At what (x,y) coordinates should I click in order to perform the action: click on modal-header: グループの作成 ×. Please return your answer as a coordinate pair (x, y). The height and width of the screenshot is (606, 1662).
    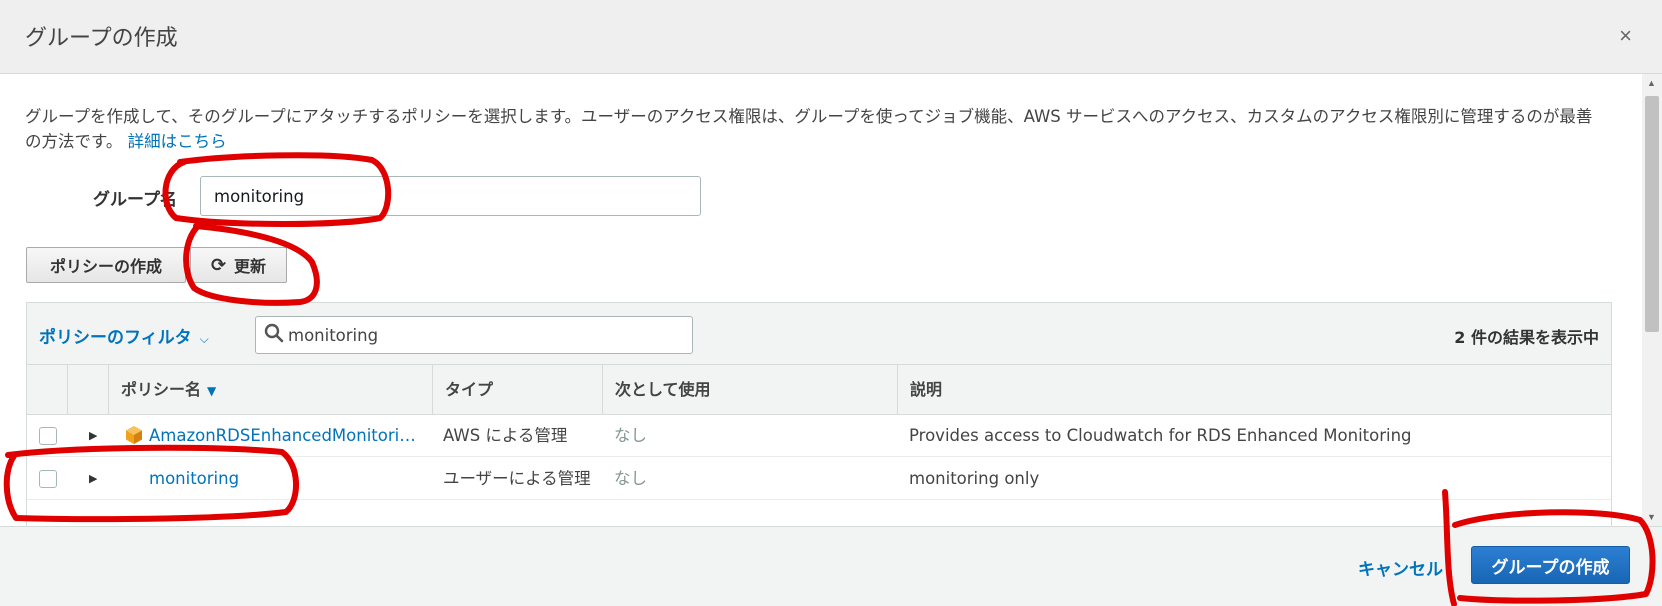
    Looking at the image, I should click on (831, 37).